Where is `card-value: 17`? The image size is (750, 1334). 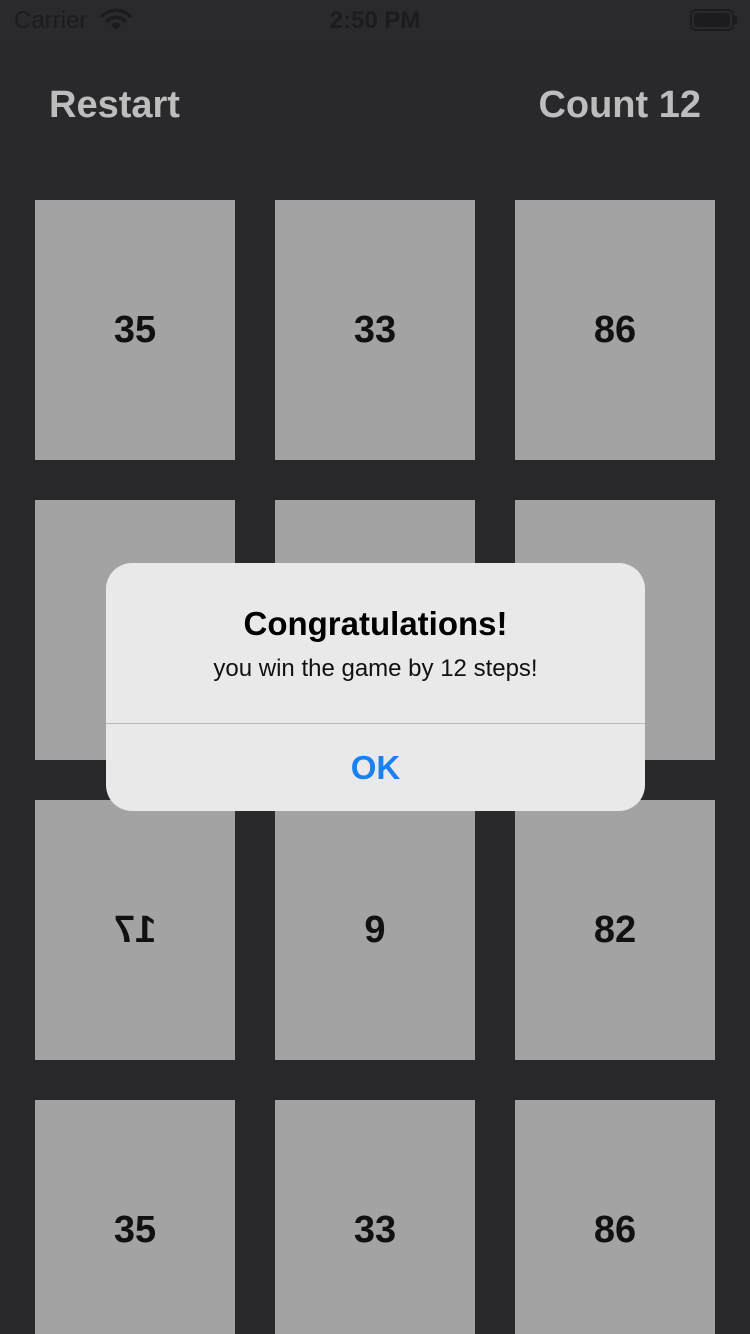 card-value: 17 is located at coordinates (135, 929).